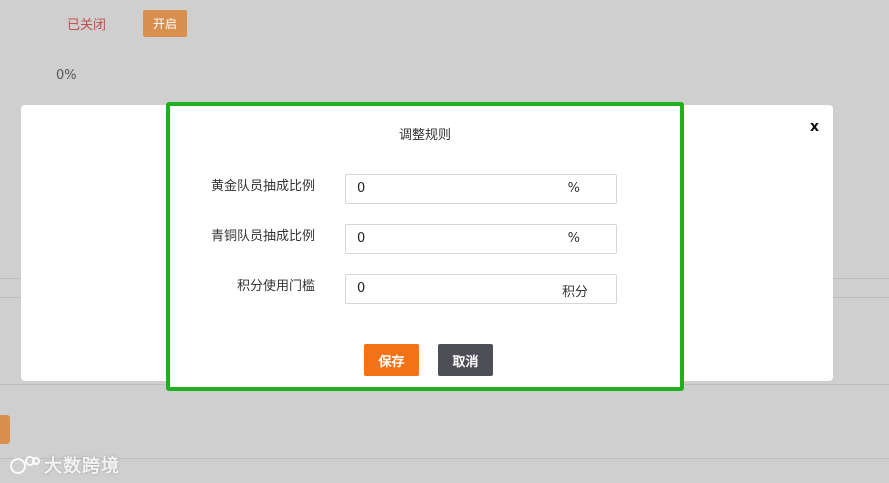  Describe the element at coordinates (66, 75) in the screenshot. I see `percent-value: 0%` at that location.